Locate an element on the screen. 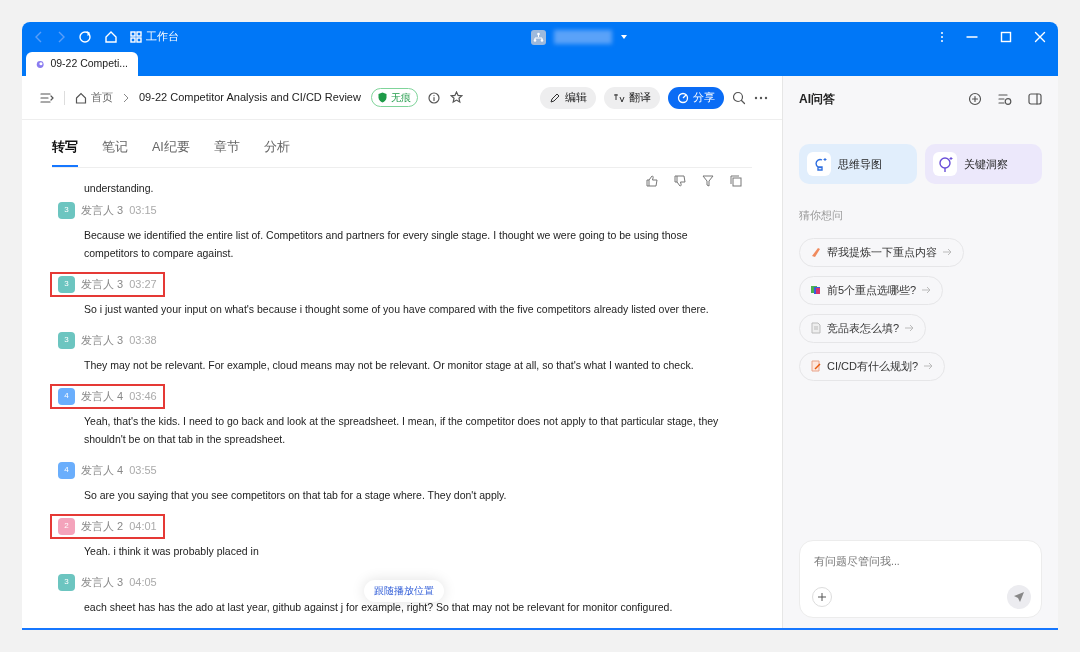 The height and width of the screenshot is (652, 1080). sidebar-toggle-icon is located at coordinates (47, 97).